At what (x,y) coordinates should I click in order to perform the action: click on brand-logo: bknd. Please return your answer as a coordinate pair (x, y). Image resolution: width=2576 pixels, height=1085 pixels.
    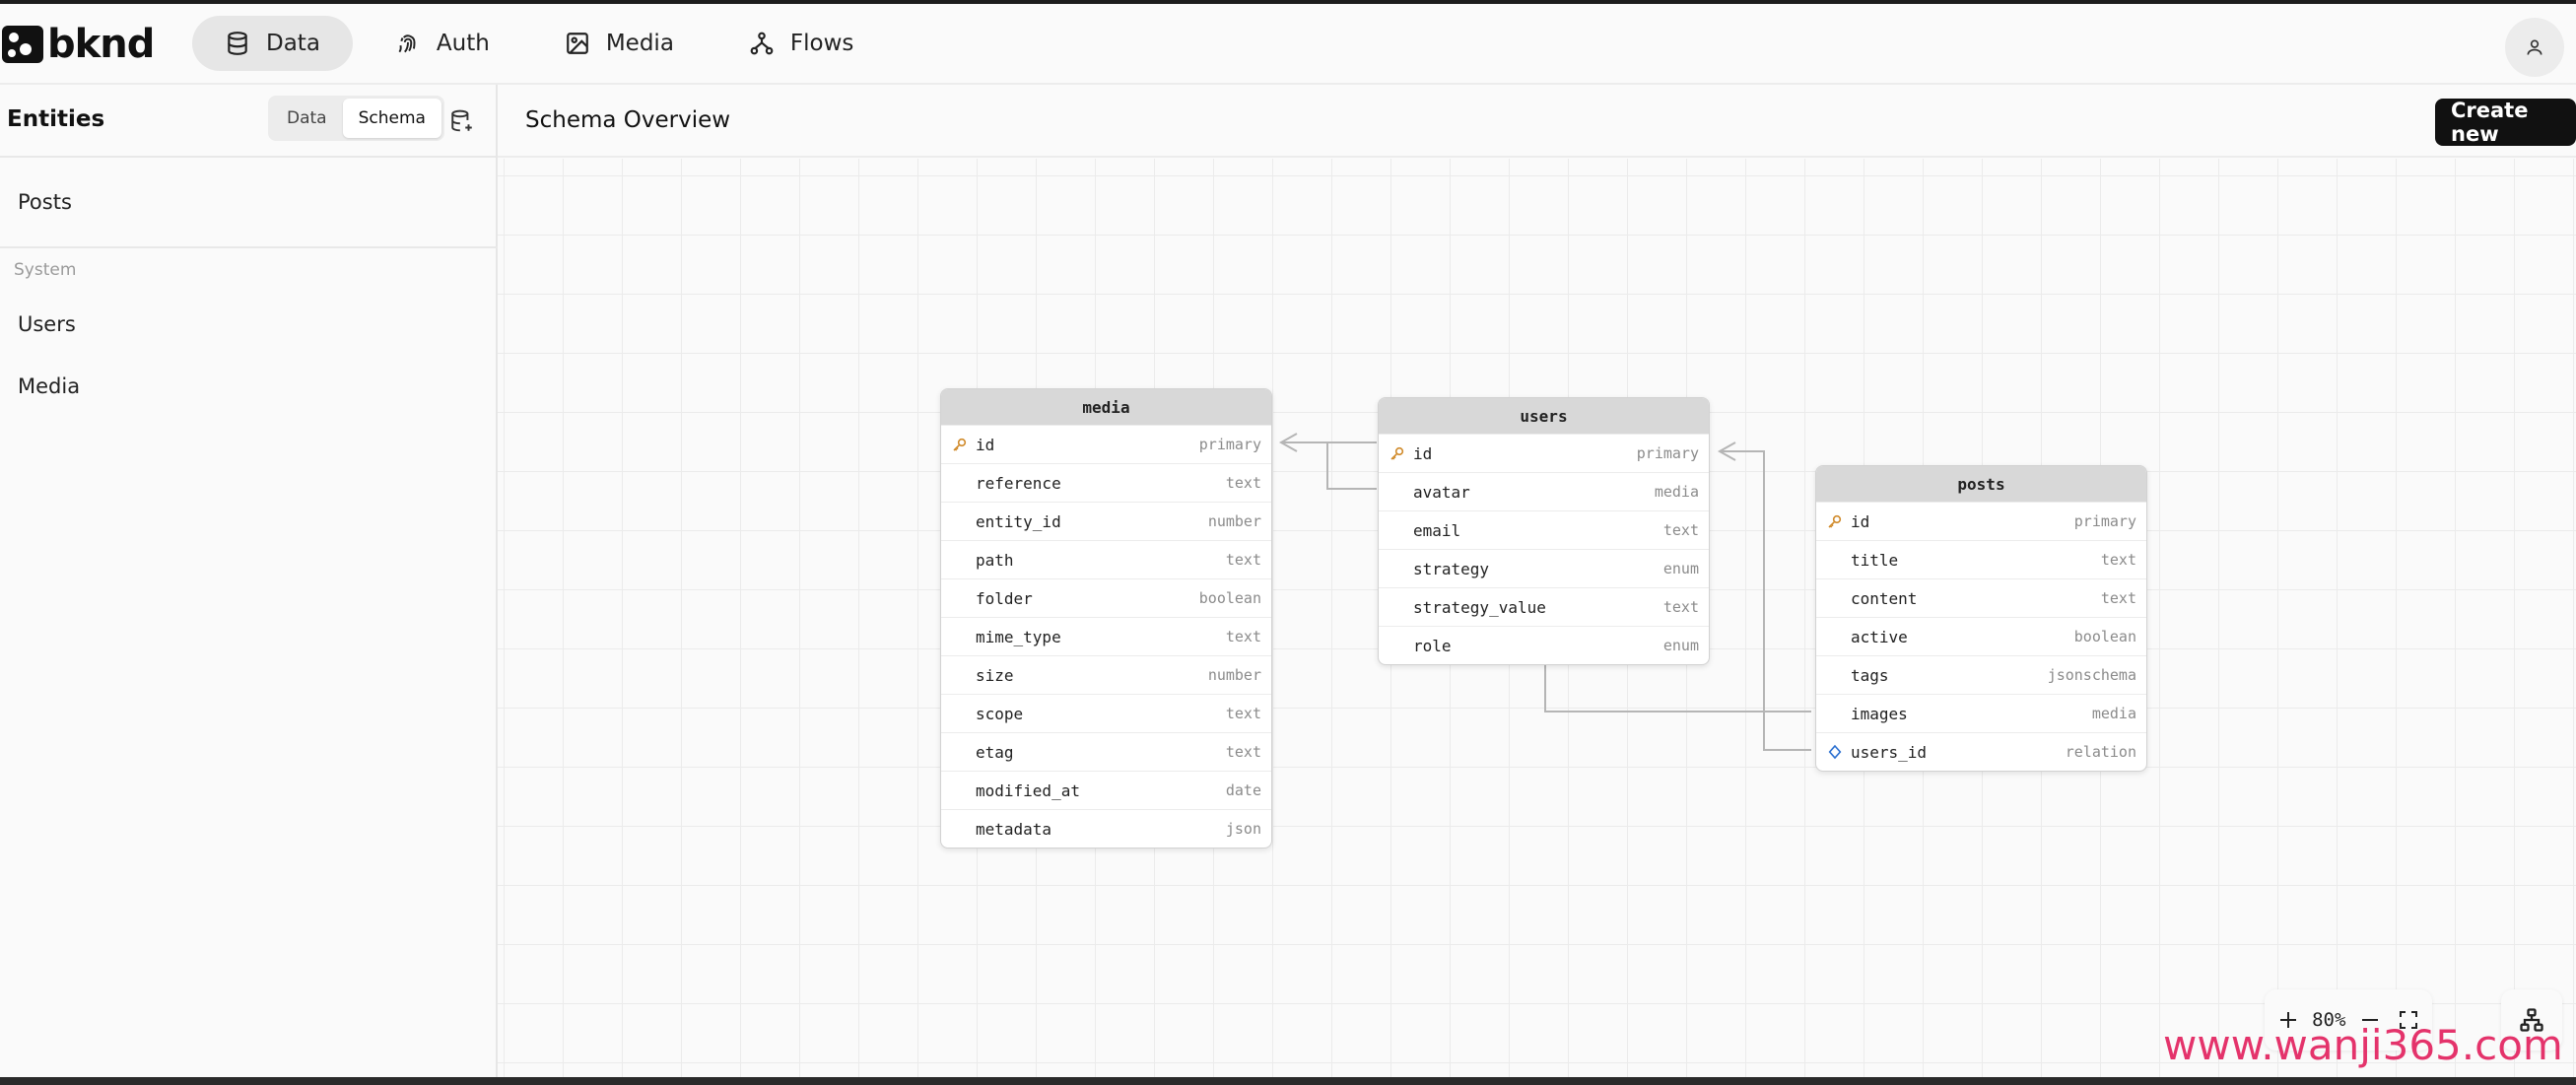
    Looking at the image, I should click on (78, 45).